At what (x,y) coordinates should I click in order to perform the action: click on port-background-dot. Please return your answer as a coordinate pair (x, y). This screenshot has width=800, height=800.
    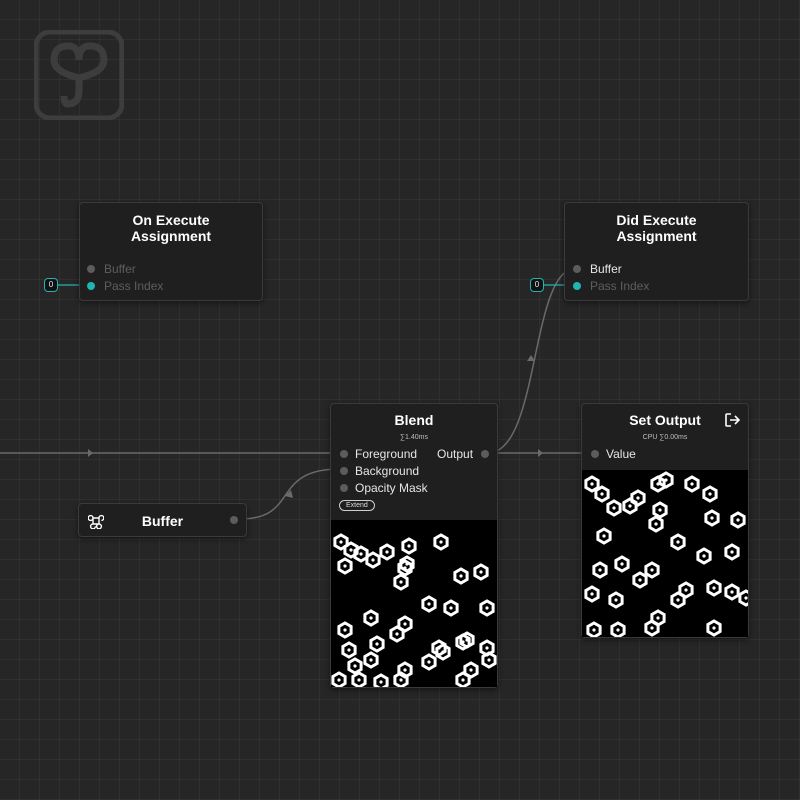
    Looking at the image, I should click on (344, 471).